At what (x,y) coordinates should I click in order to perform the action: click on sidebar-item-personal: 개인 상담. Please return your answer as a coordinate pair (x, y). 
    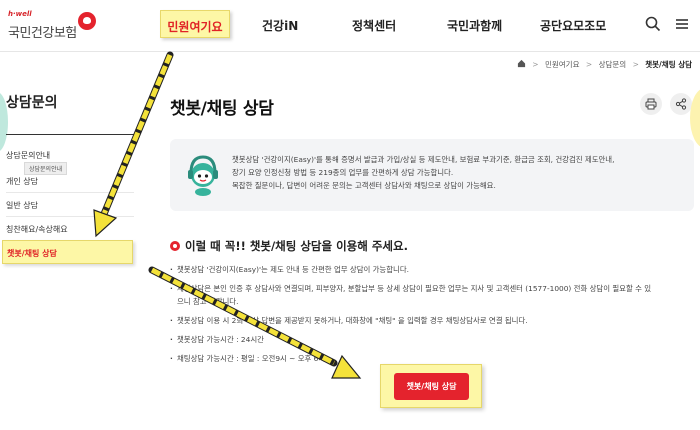
    Looking at the image, I should click on (22, 181).